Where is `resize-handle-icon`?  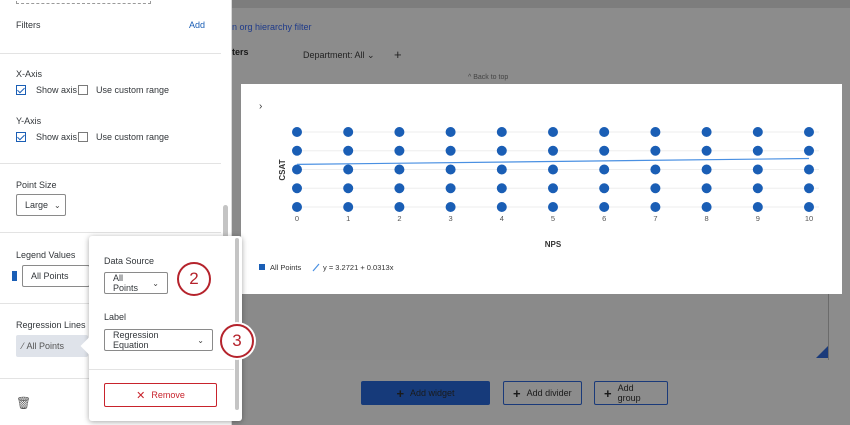
resize-handle-icon is located at coordinates (822, 352).